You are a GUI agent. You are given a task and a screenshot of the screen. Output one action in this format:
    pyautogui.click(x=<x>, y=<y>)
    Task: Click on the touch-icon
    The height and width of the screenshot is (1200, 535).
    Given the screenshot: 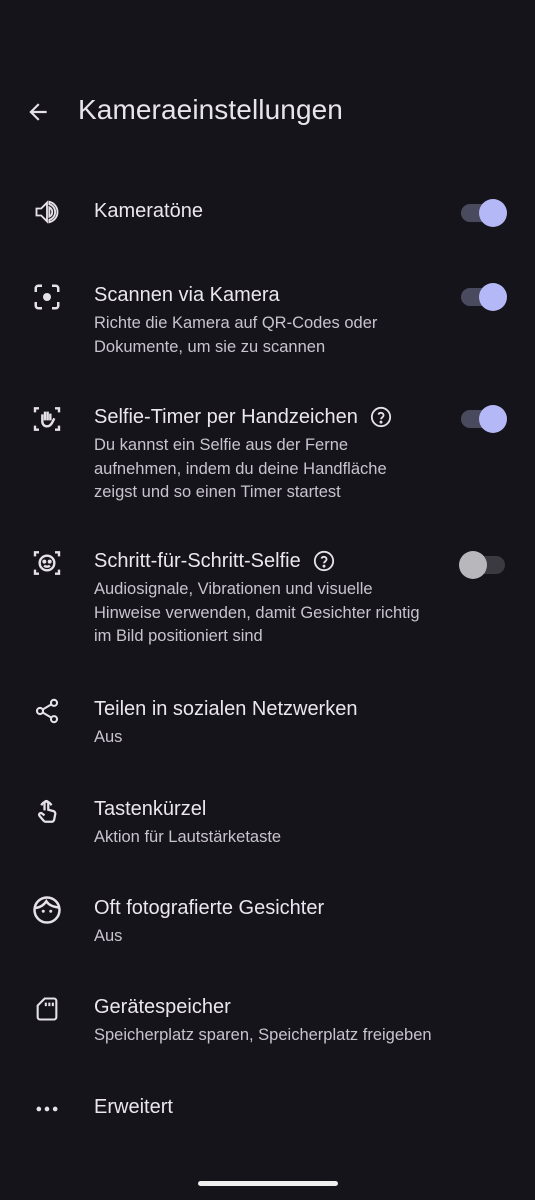 What is the action you would take?
    pyautogui.click(x=47, y=811)
    